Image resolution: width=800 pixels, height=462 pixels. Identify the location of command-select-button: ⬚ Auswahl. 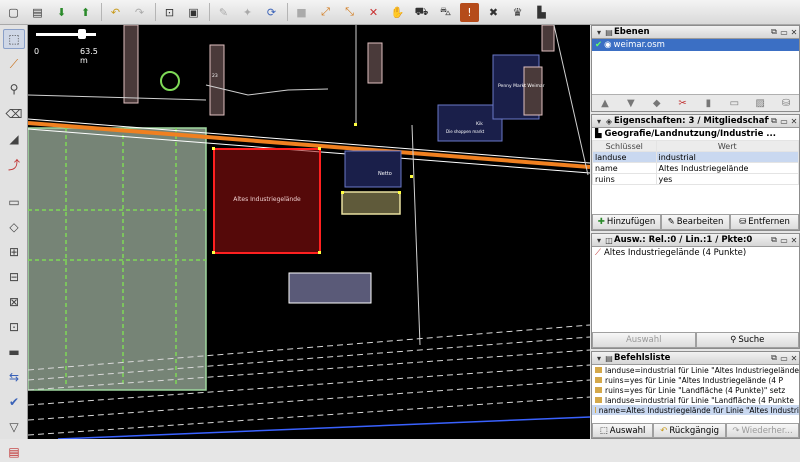
(623, 430).